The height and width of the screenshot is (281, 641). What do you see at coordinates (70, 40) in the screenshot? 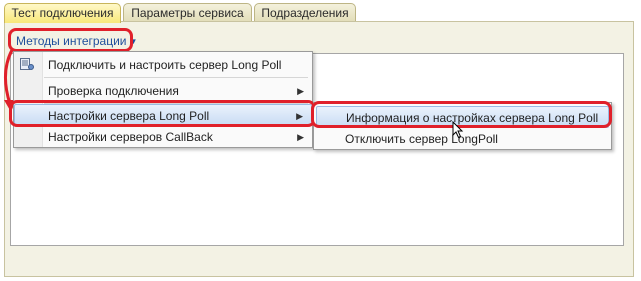
I see `highlight-methods-button` at bounding box center [70, 40].